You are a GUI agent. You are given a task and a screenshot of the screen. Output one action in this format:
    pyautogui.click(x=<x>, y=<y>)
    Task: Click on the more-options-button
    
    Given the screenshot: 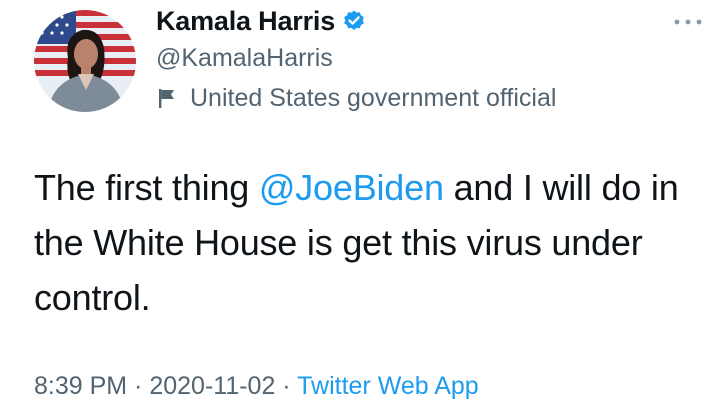 What is the action you would take?
    pyautogui.click(x=688, y=22)
    